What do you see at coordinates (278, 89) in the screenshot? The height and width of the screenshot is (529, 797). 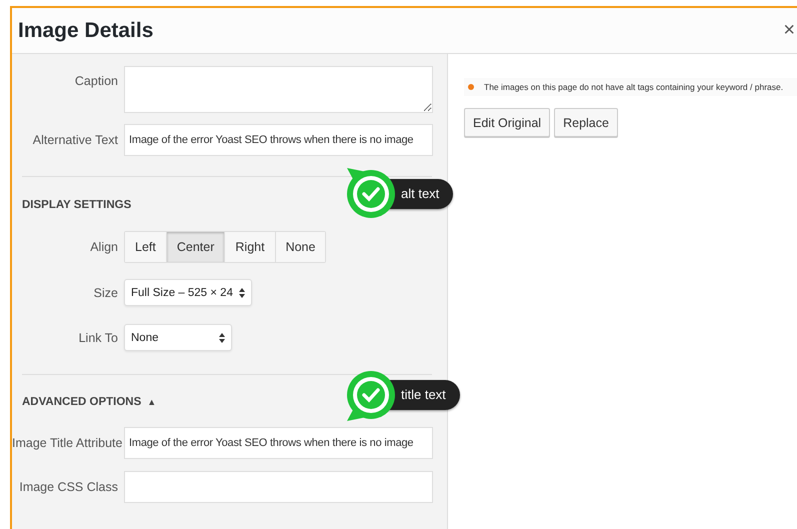 I see `caption-field` at bounding box center [278, 89].